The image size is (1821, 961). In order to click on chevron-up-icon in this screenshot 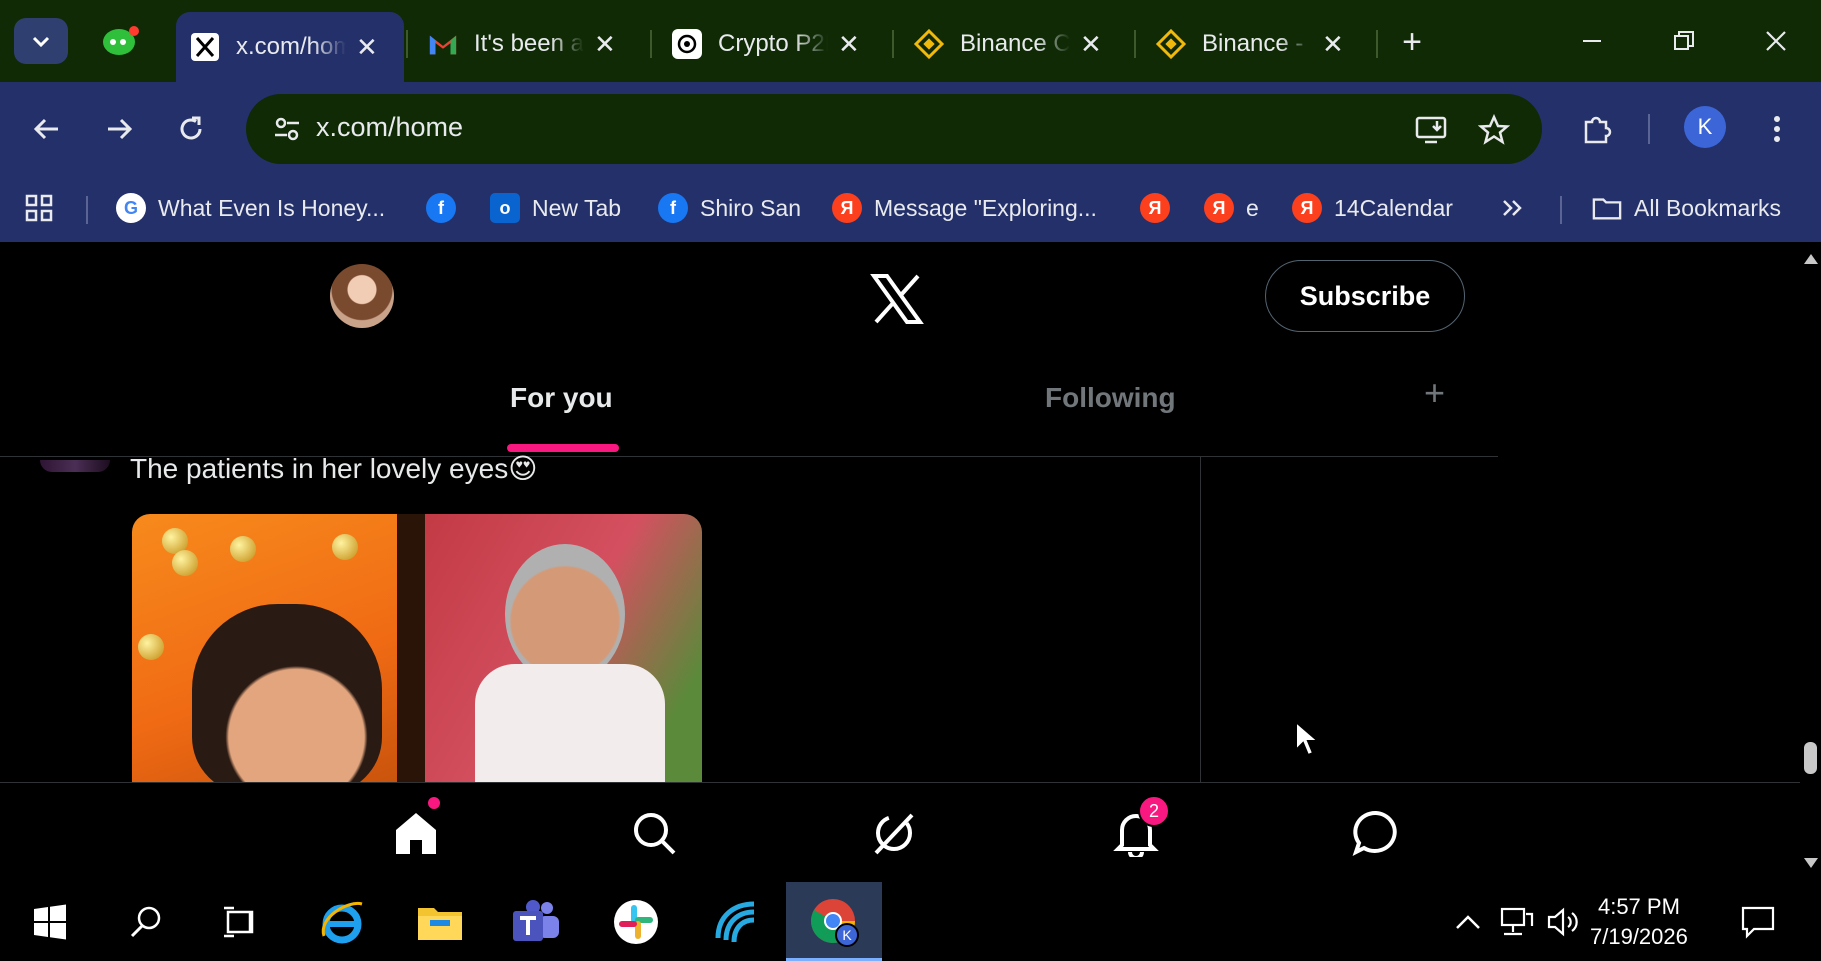, I will do `click(1468, 922)`.